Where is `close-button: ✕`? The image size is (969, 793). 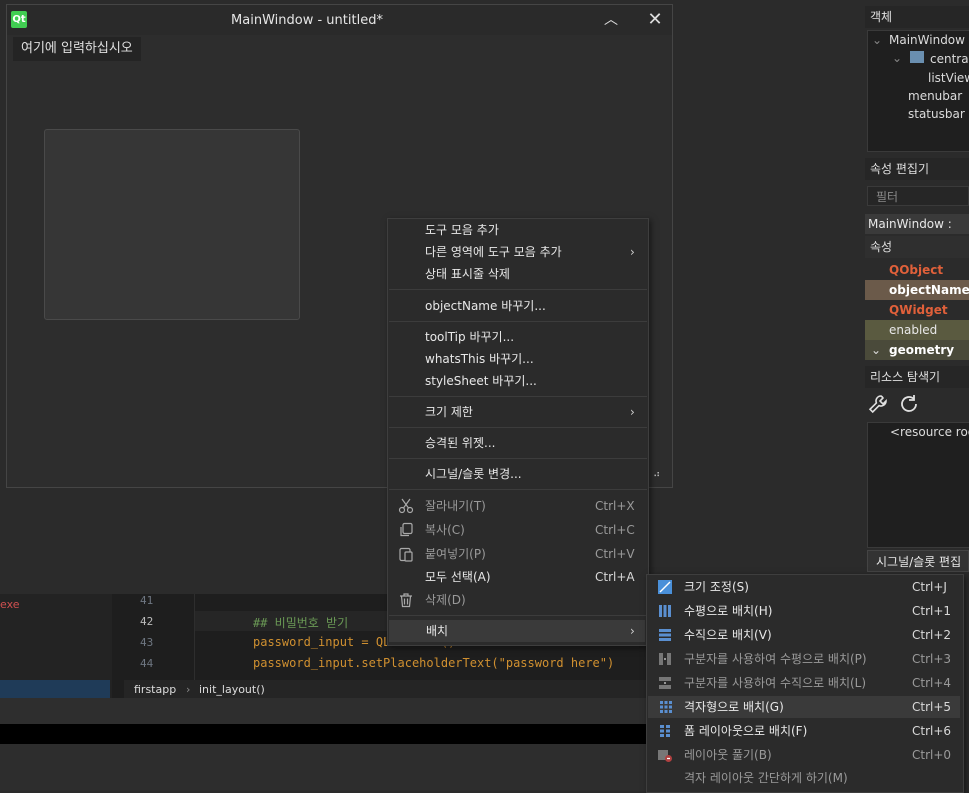
close-button: ✕ is located at coordinates (655, 20).